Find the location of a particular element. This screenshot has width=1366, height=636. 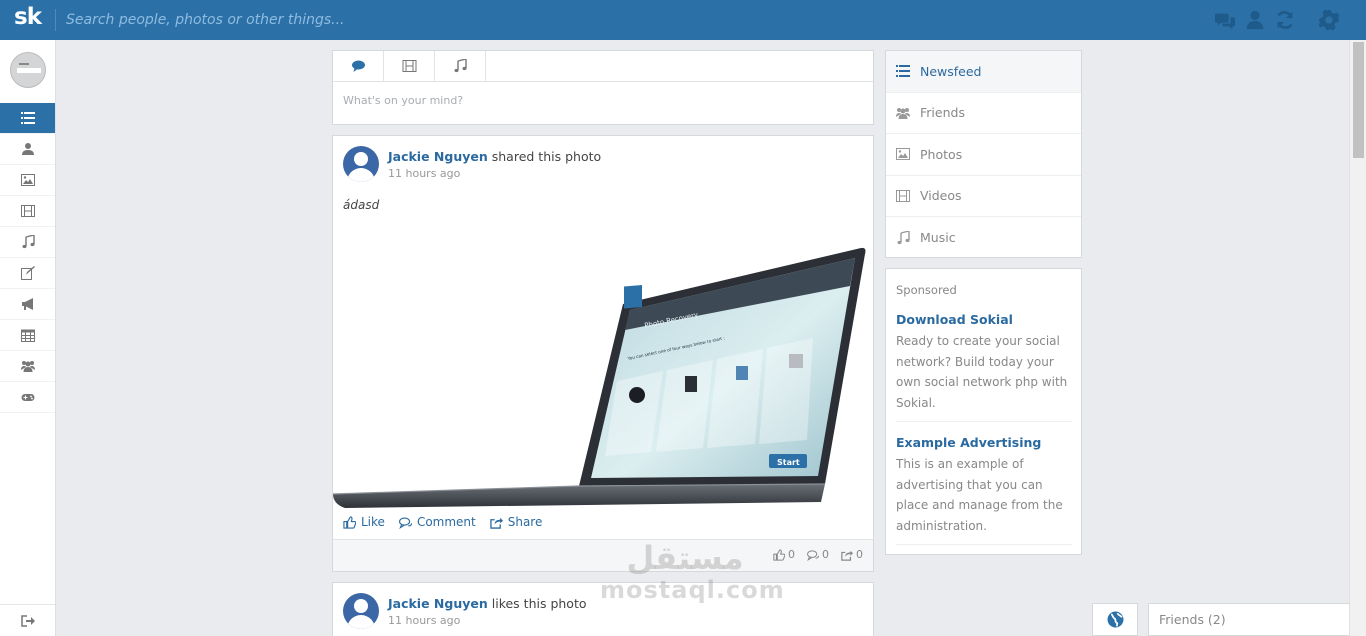

film-icon is located at coordinates (903, 195).